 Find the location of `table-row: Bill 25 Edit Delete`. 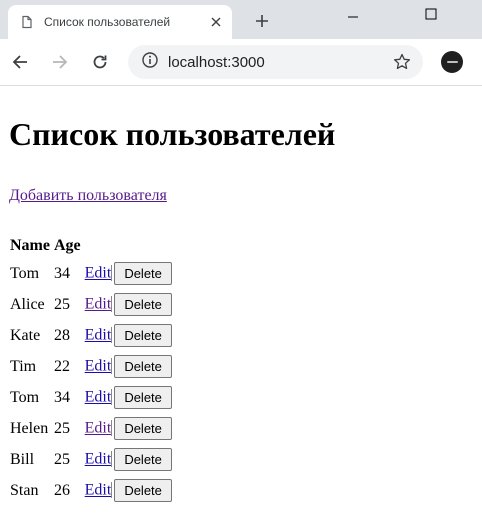

table-row: Bill 25 Edit Delete is located at coordinates (91, 459).